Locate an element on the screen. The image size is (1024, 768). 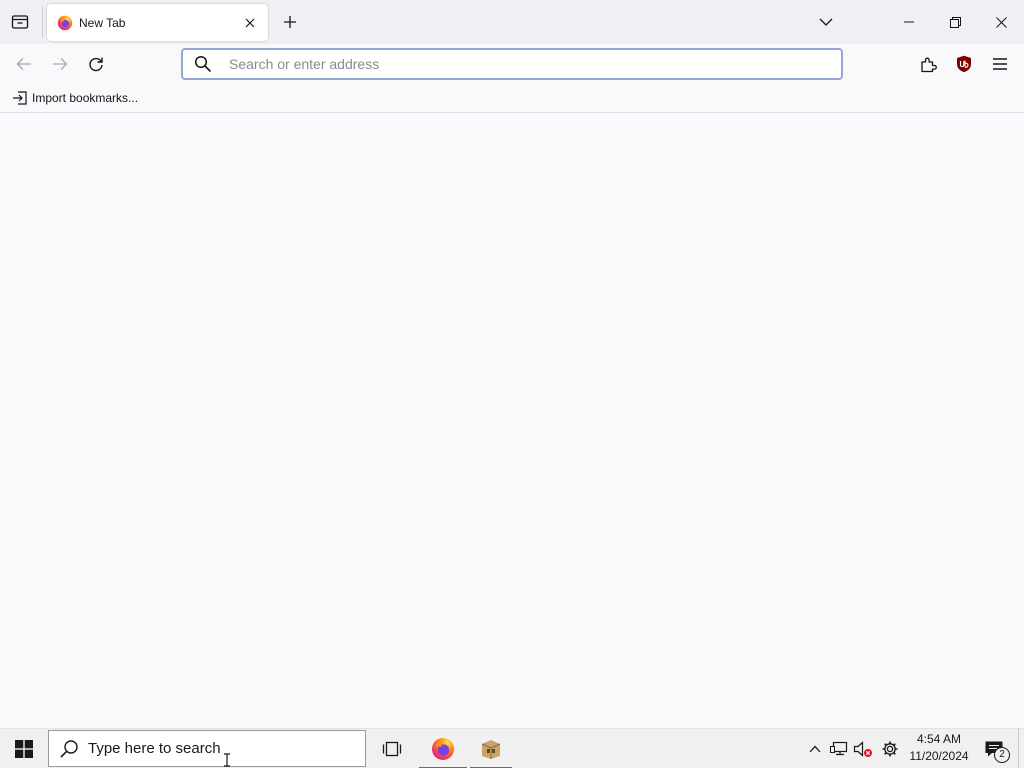
volume-button is located at coordinates (863, 749).